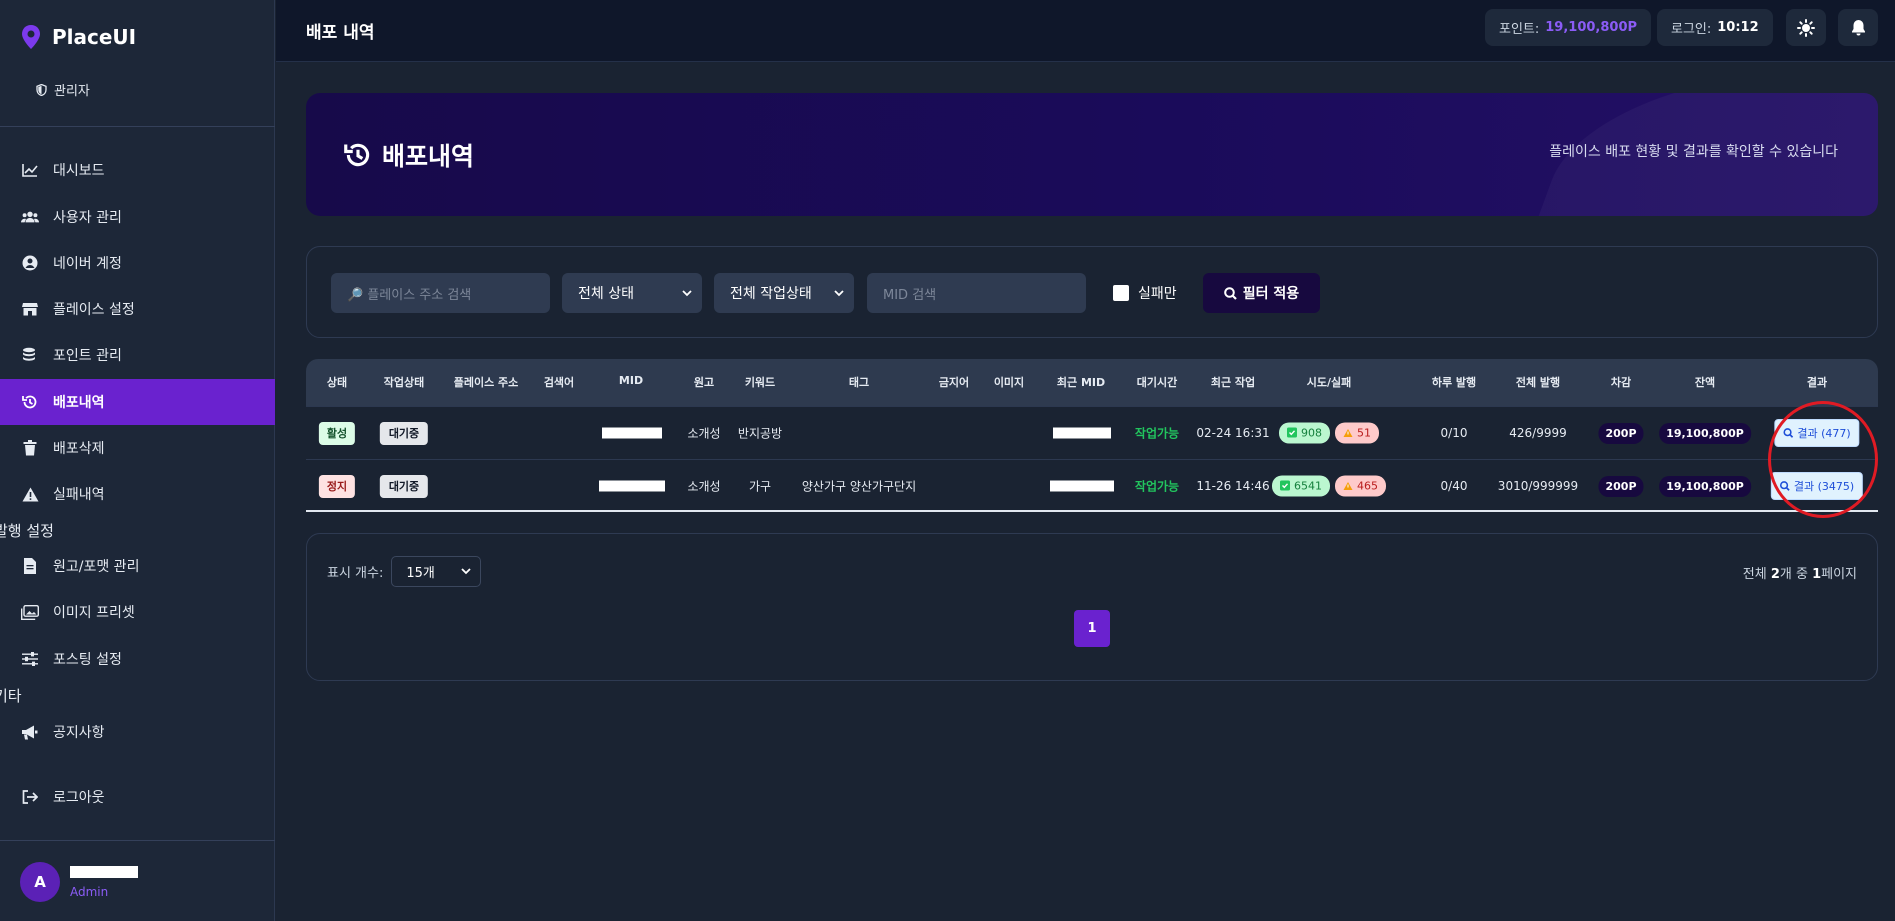 The height and width of the screenshot is (921, 1895). Describe the element at coordinates (404, 382) in the screenshot. I see `th-work-status: 작업상태` at that location.